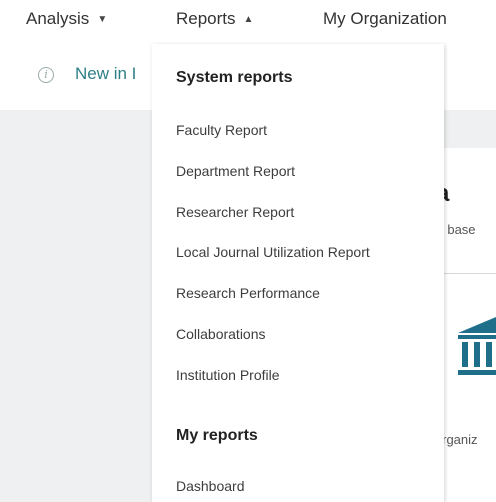  I want to click on nav-reports-label: Reports, so click(206, 18).